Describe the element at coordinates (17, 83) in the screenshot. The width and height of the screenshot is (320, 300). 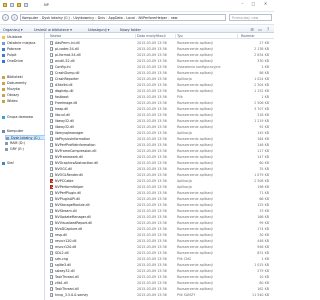
I see `sidebar-item-label: Dokumenty` at that location.